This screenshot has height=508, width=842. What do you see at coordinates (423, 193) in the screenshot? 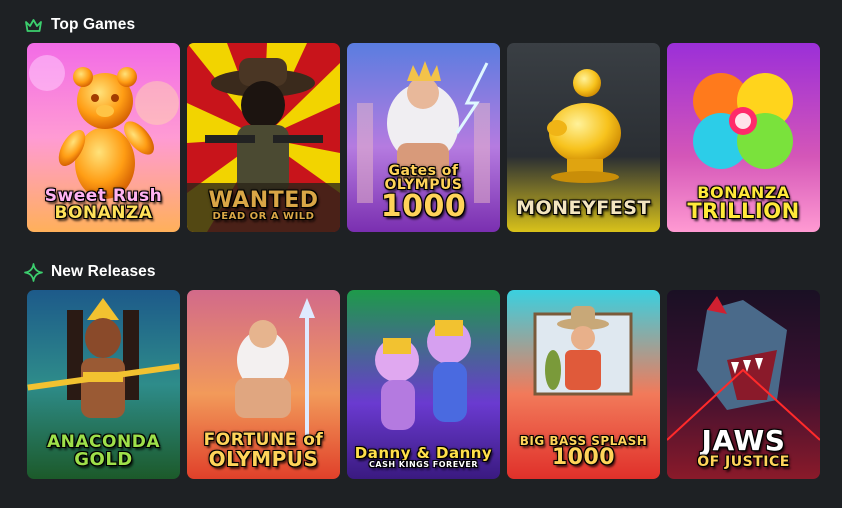
I see `game-logo: Gates of OLYMPUS 1000` at bounding box center [423, 193].